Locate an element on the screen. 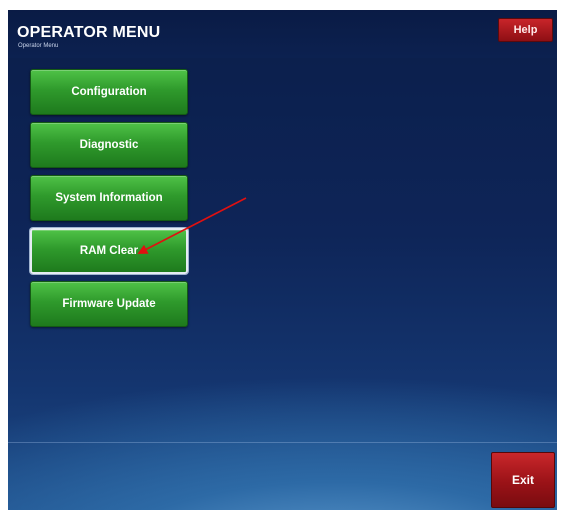  exit-button: Exit is located at coordinates (523, 480).